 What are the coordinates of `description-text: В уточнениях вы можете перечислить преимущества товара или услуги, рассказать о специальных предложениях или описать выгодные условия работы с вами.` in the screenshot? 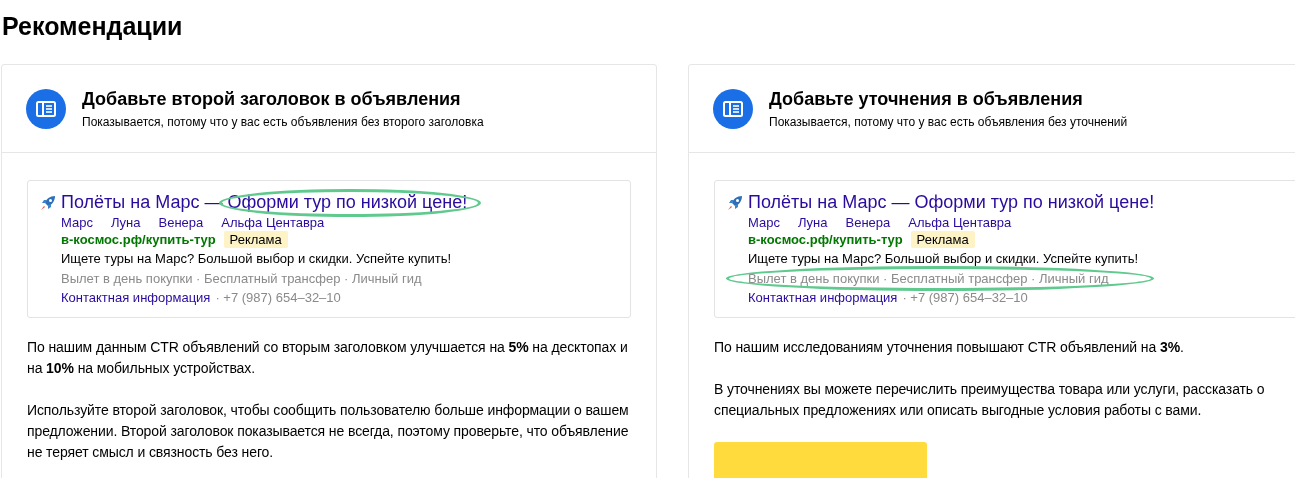 It's located at (990, 400).